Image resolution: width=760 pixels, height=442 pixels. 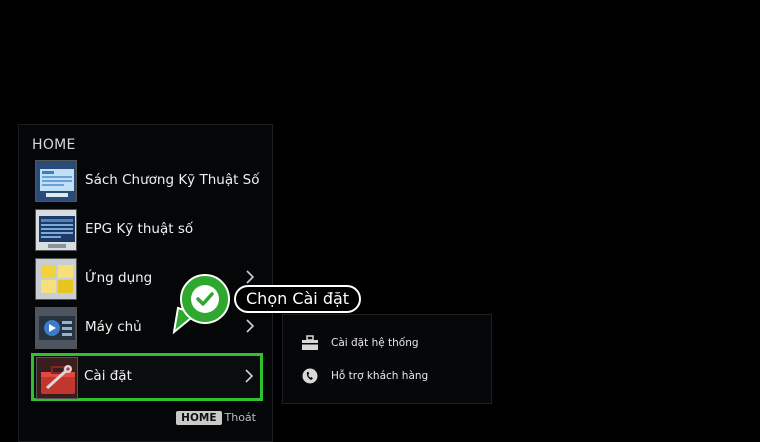 What do you see at coordinates (298, 299) in the screenshot?
I see `callout-text: Chọn Cài đặt` at bounding box center [298, 299].